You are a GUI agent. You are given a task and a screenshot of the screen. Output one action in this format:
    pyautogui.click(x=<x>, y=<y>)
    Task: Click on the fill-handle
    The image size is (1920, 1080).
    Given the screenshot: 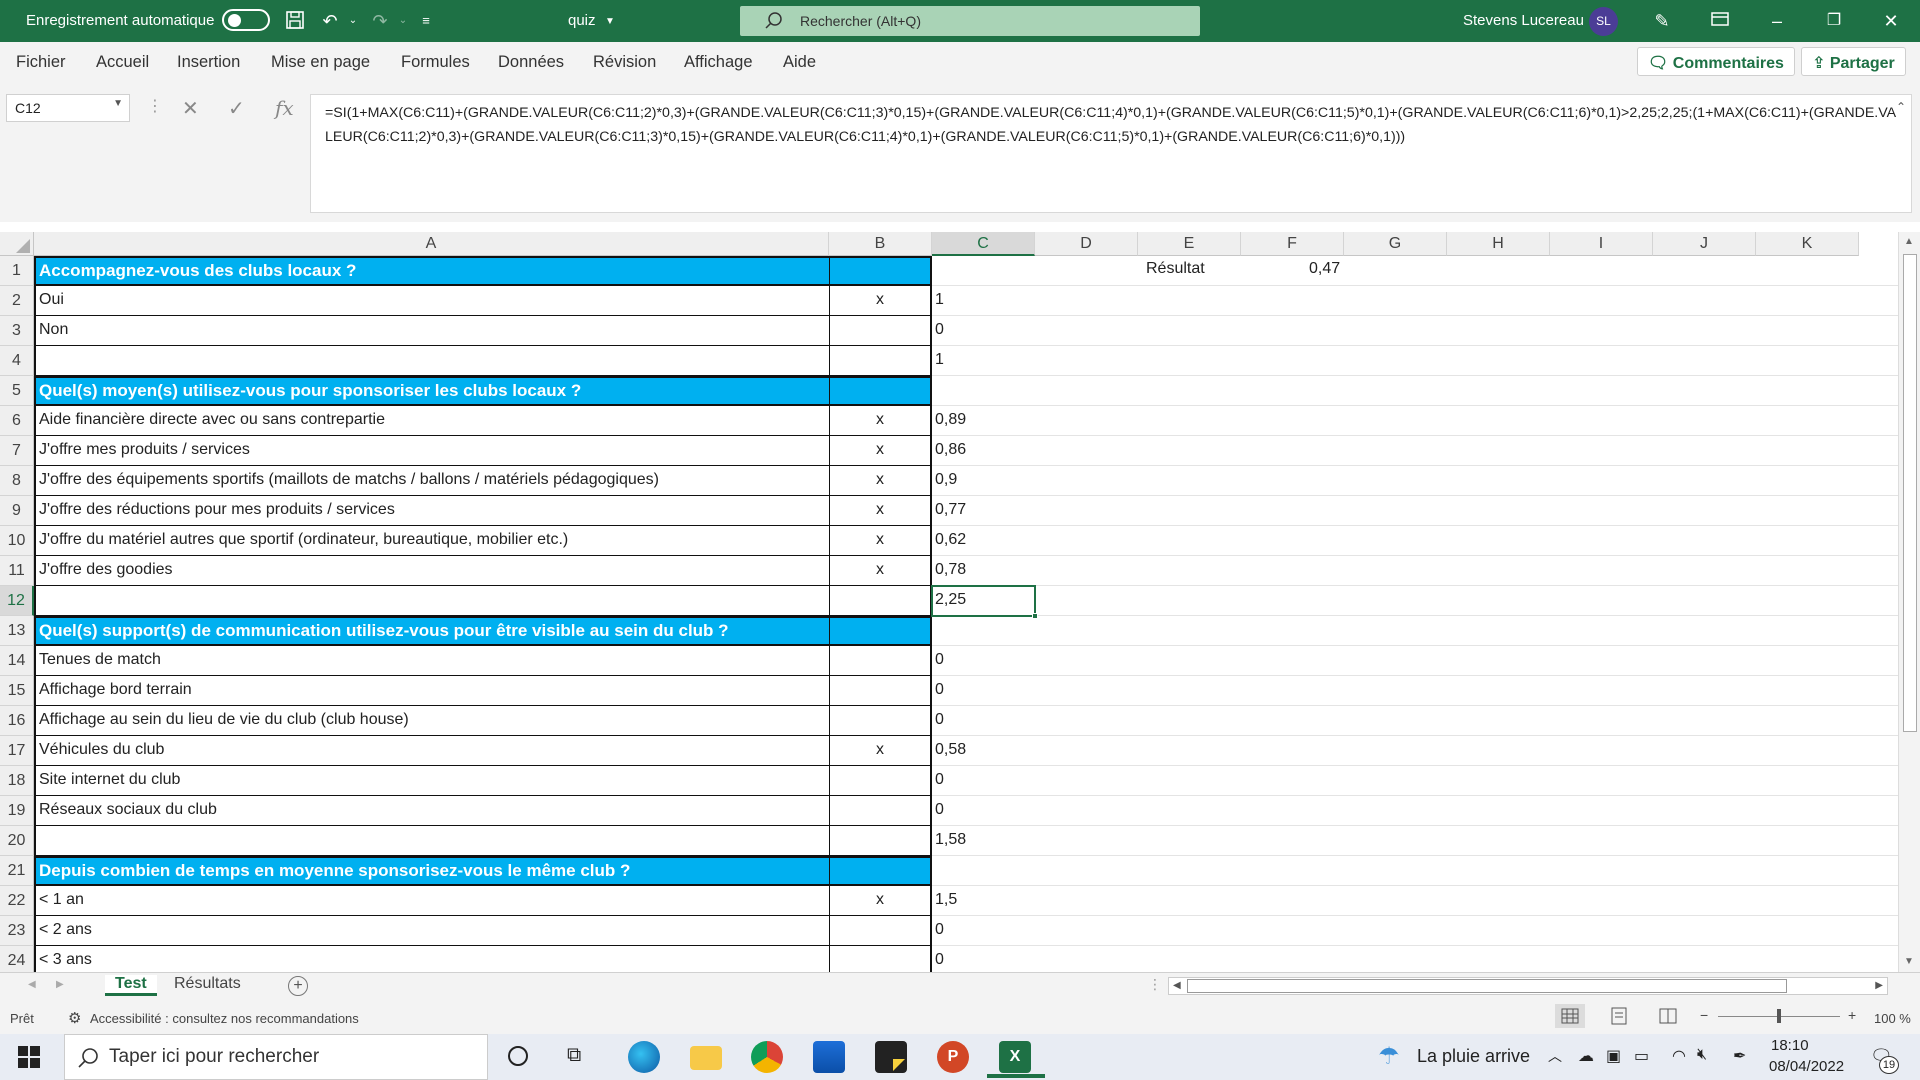 What is the action you would take?
    pyautogui.click(x=1035, y=616)
    